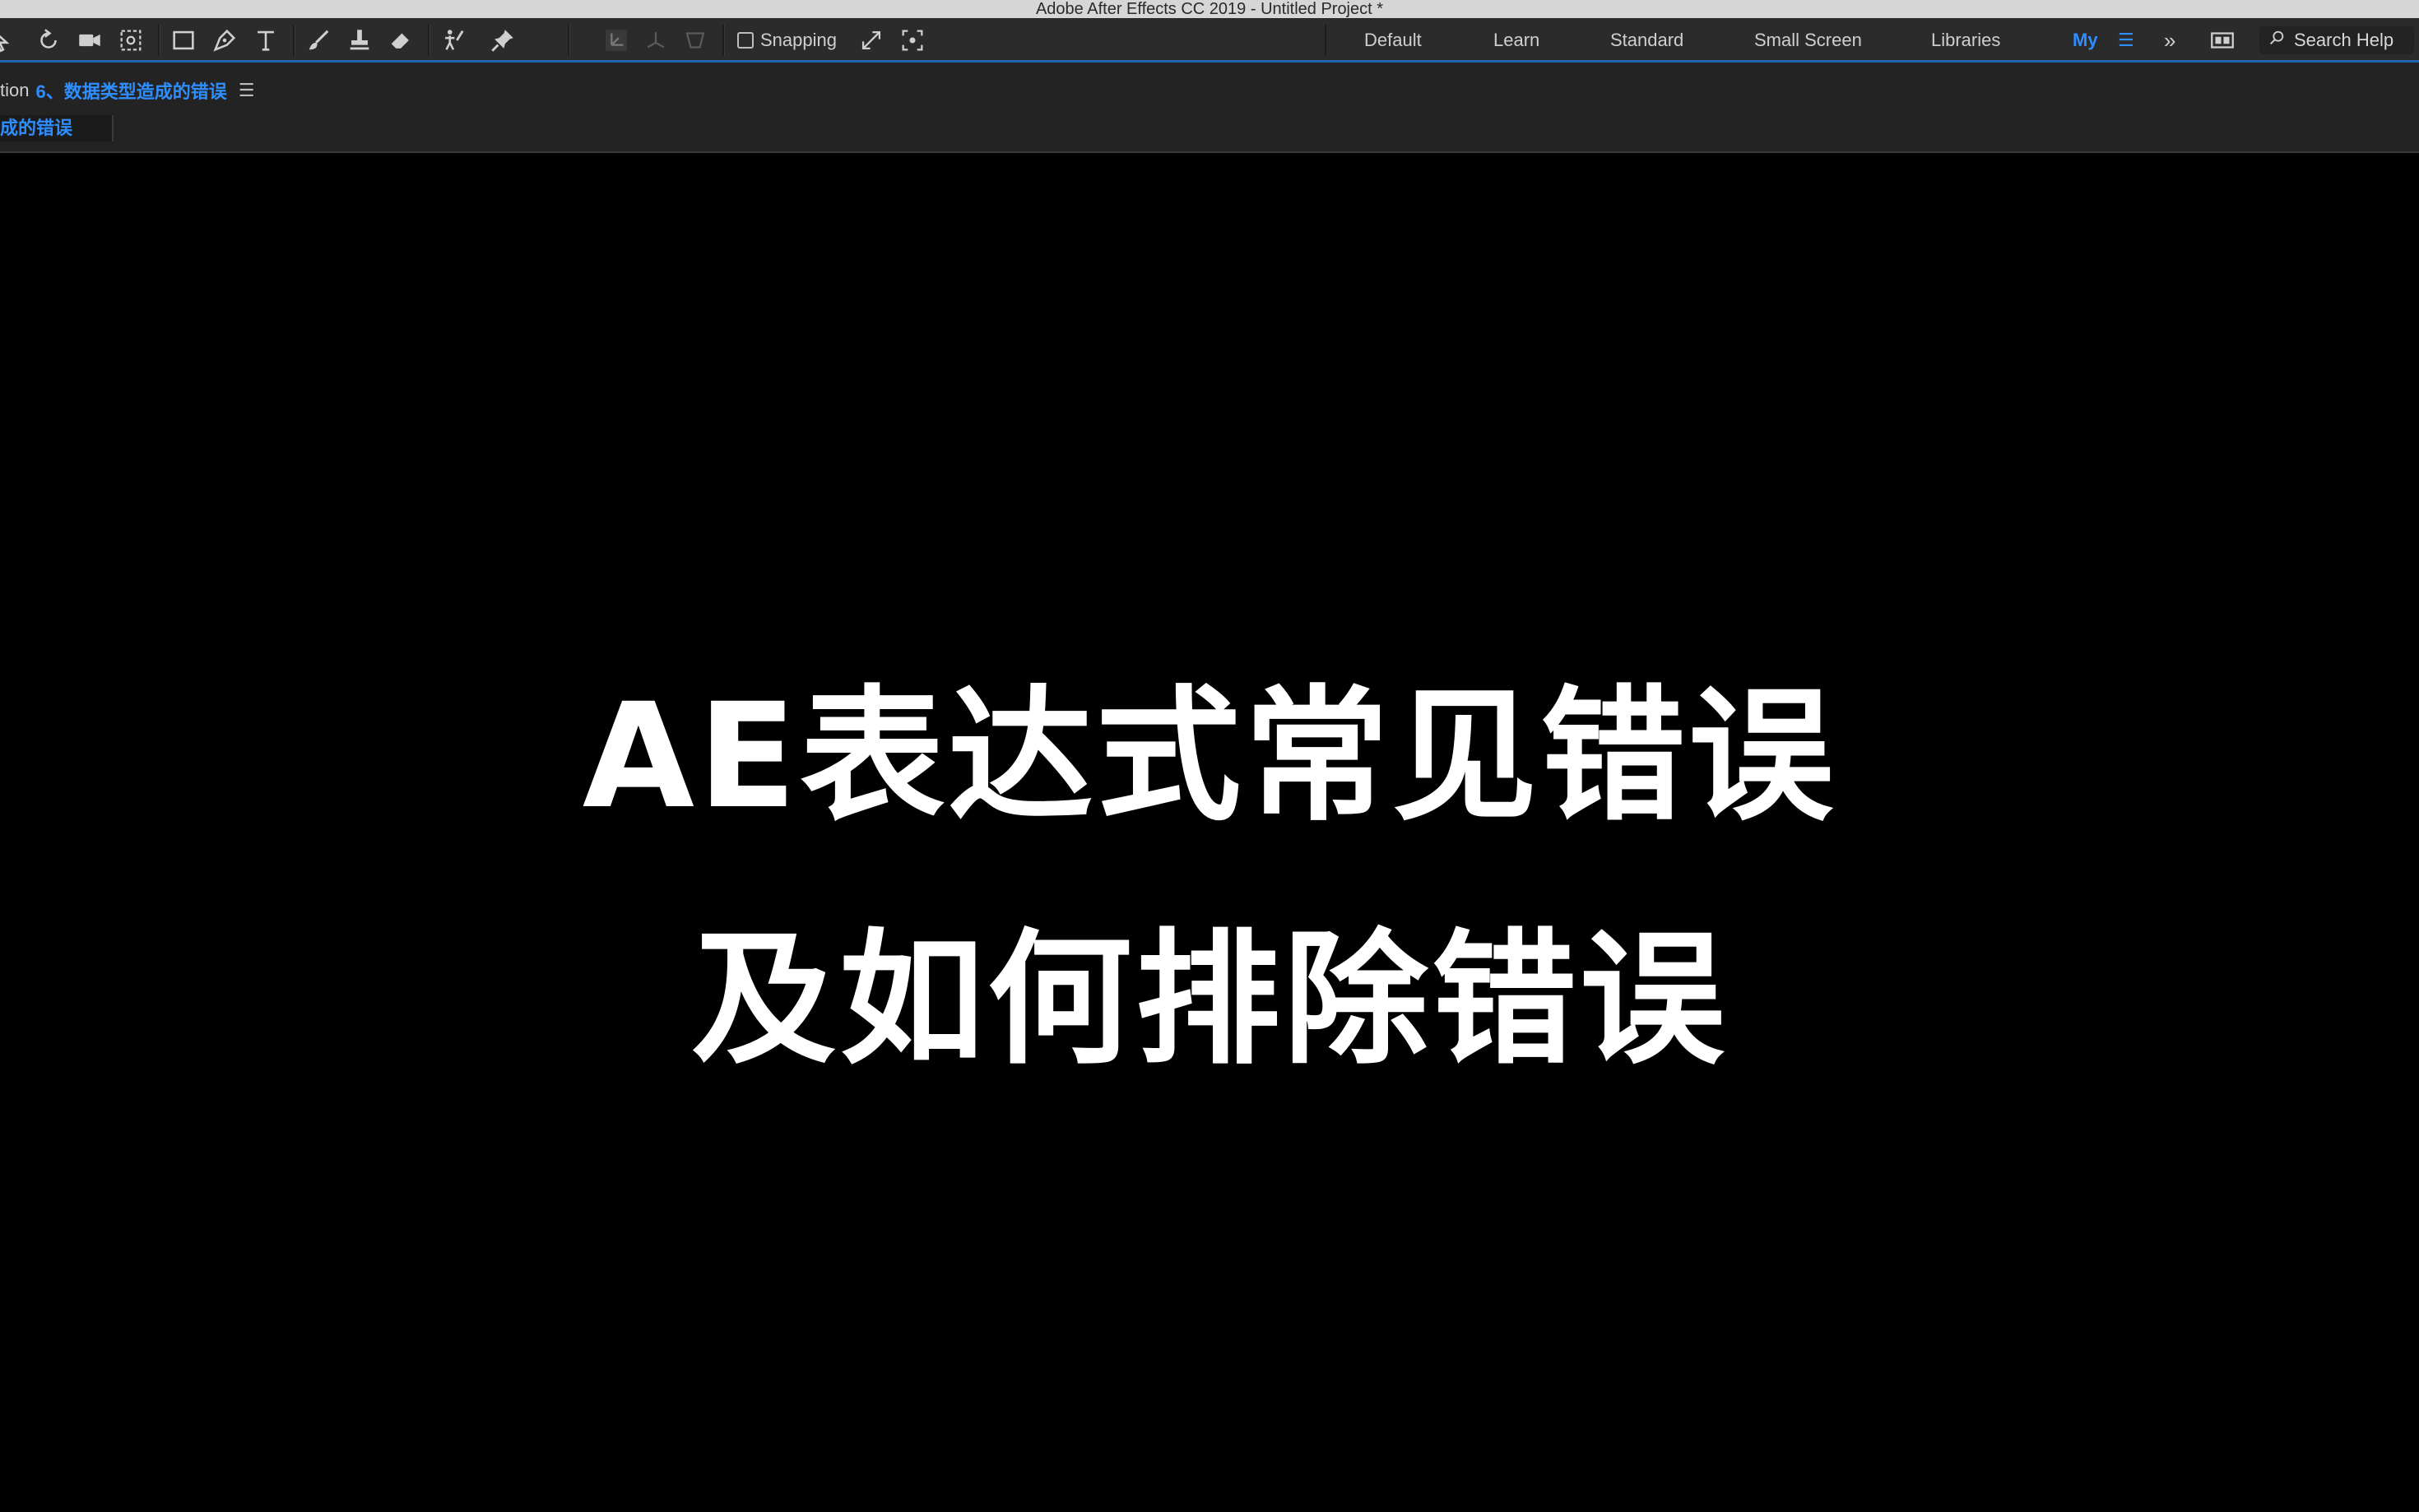 The height and width of the screenshot is (1512, 2419). I want to click on search-icon, so click(2277, 40).